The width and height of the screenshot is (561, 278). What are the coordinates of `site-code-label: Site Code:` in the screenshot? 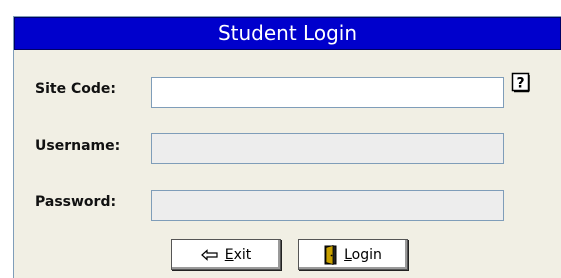 It's located at (75, 89).